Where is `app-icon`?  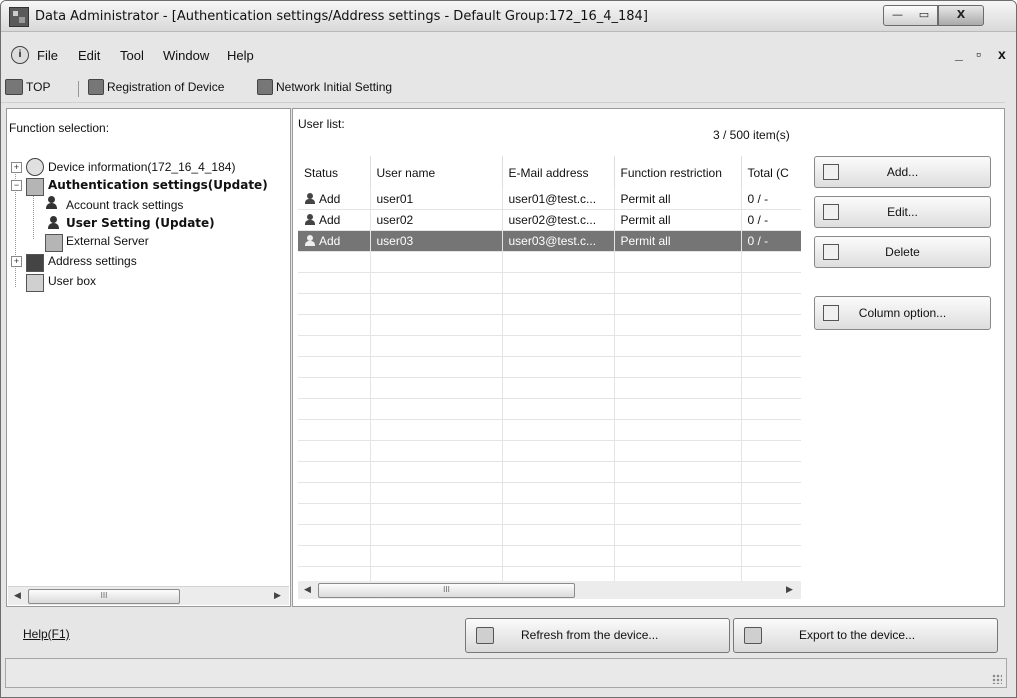 app-icon is located at coordinates (19, 17).